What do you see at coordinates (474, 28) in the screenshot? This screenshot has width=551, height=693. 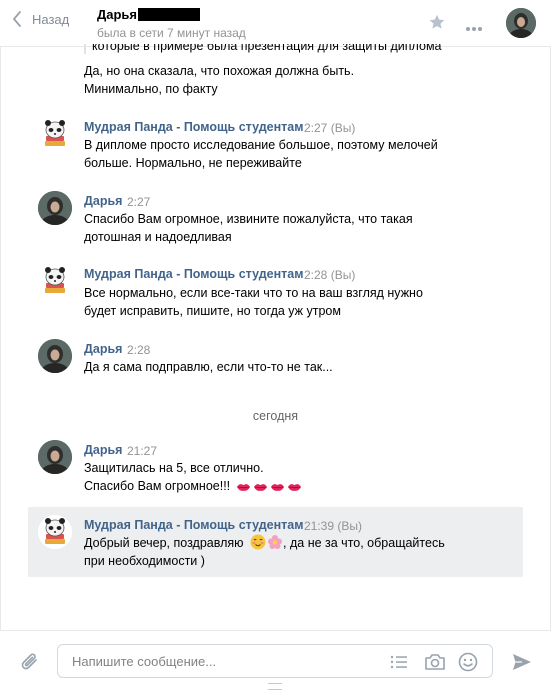 I see `more-icon` at bounding box center [474, 28].